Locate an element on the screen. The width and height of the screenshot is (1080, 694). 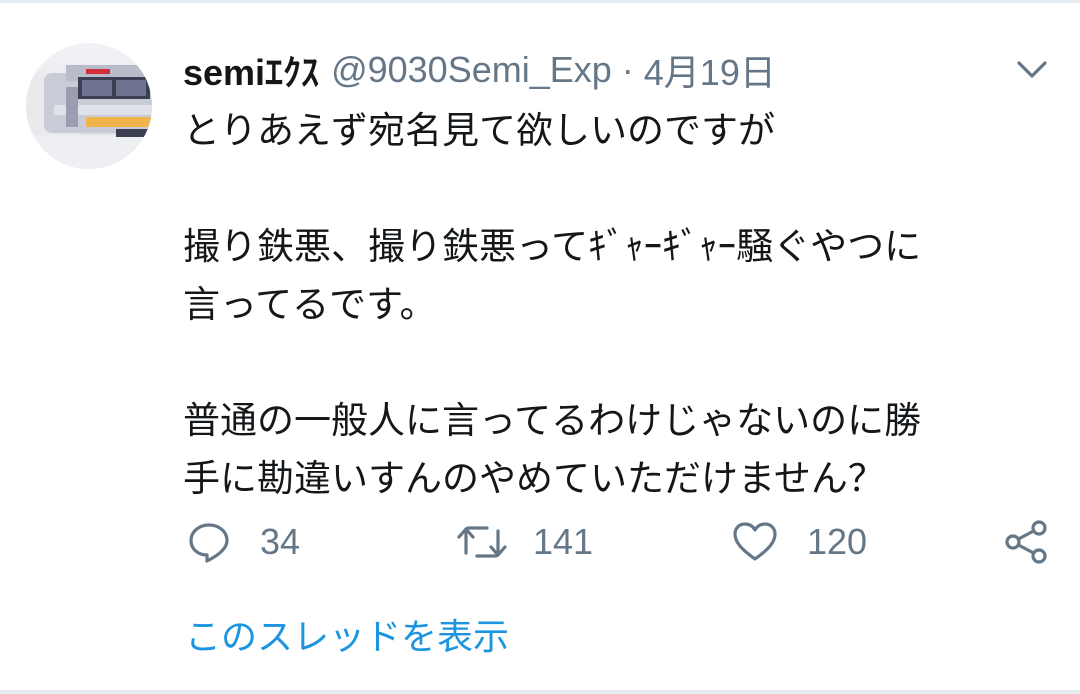
reply-button: 34 is located at coordinates (243, 542).